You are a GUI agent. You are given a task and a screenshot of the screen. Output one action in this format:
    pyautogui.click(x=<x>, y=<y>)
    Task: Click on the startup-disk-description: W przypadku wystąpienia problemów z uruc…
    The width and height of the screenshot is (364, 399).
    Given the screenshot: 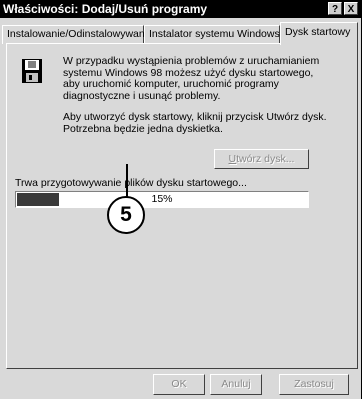 What is the action you would take?
    pyautogui.click(x=191, y=78)
    